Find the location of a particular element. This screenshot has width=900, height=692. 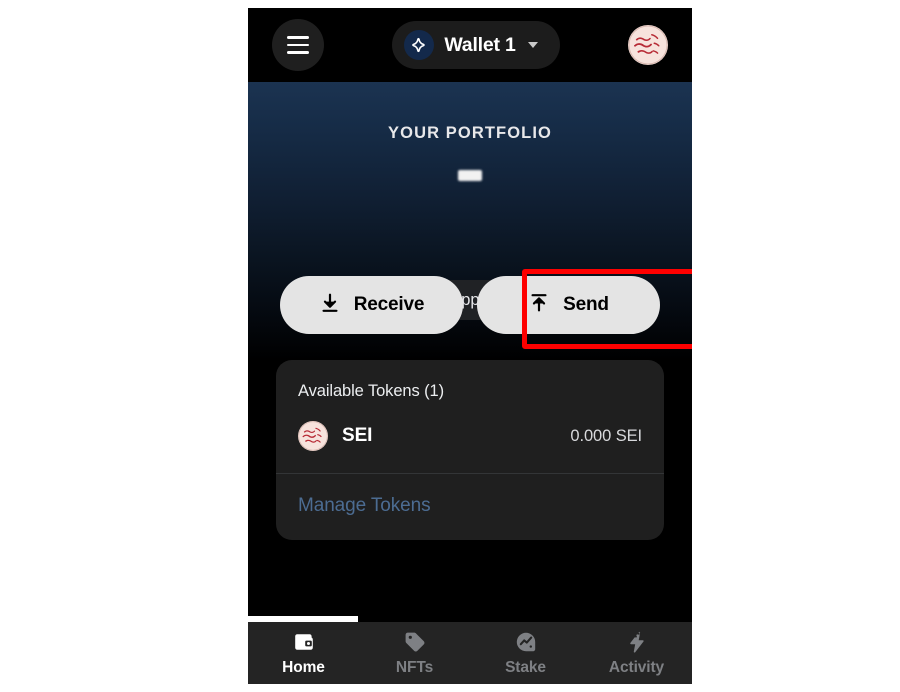

hamburger-menu-button is located at coordinates (298, 45).